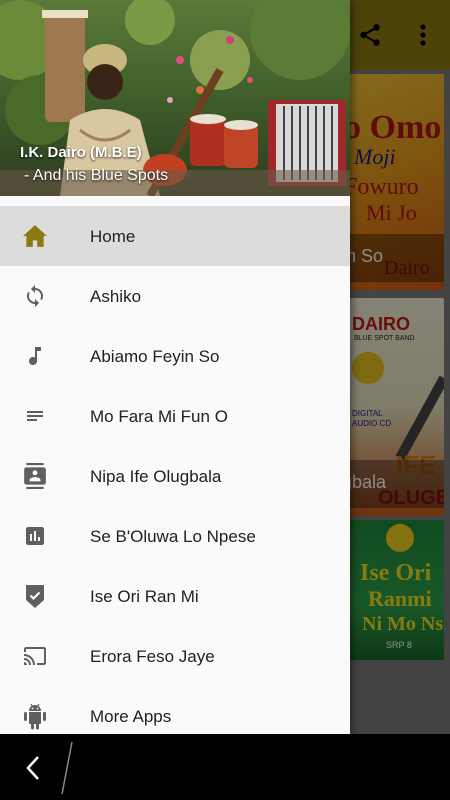  What do you see at coordinates (159, 416) in the screenshot?
I see `menu-item-label: Mo Fara Mi Fun O` at bounding box center [159, 416].